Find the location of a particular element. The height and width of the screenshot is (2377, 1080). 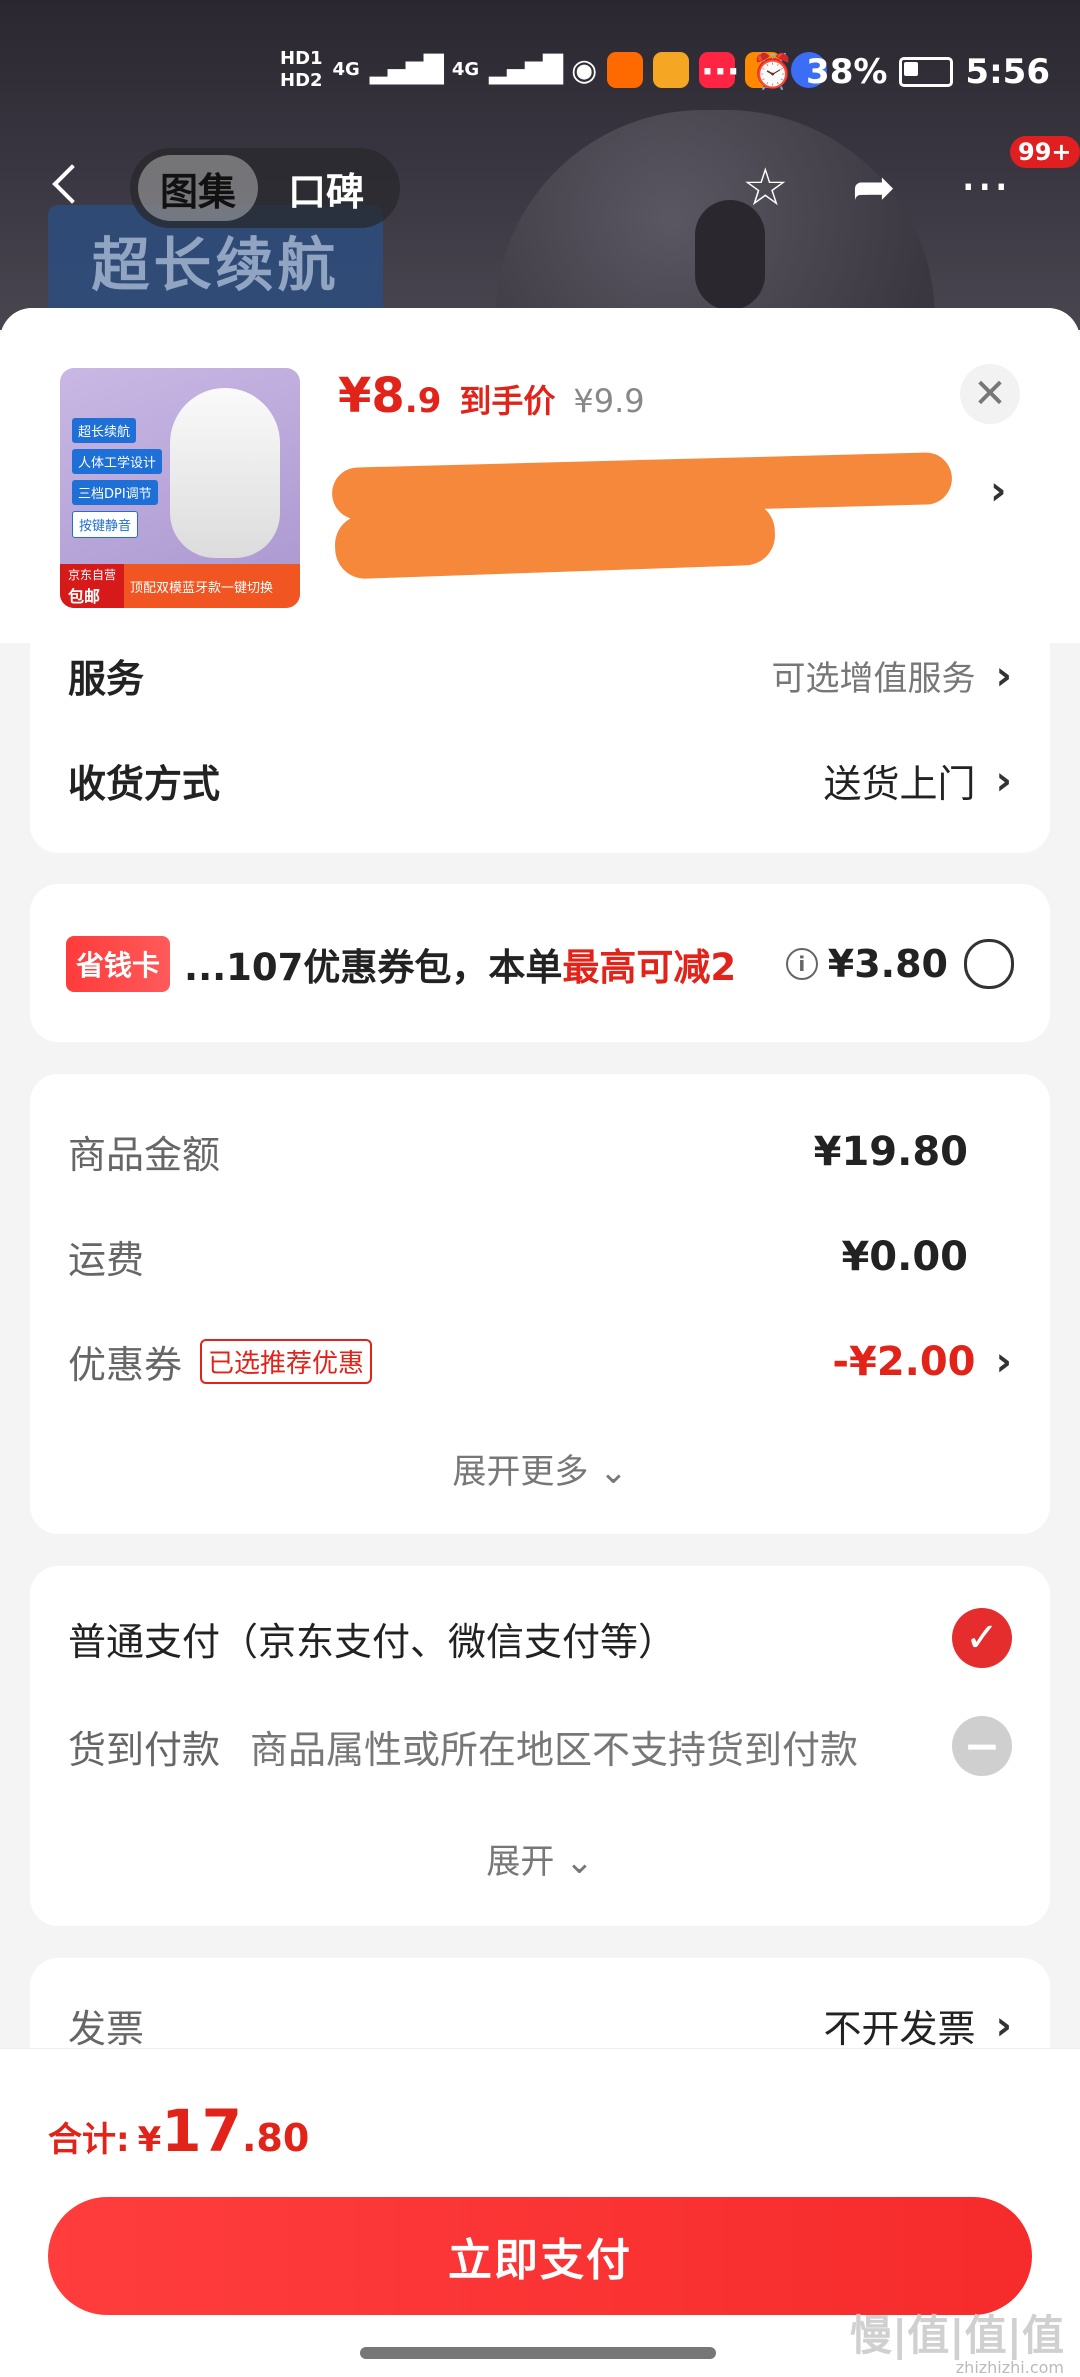

home-indicator is located at coordinates (538, 2353).